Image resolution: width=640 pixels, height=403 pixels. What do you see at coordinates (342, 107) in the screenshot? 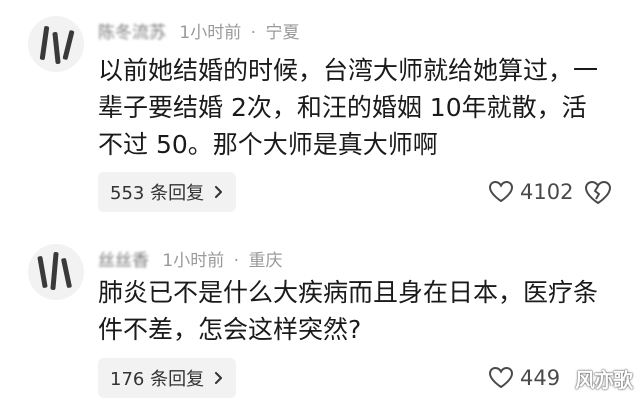
I see `comment-line: 辈子要结婚 2次，和汪的婚姻 10年就散，活` at bounding box center [342, 107].